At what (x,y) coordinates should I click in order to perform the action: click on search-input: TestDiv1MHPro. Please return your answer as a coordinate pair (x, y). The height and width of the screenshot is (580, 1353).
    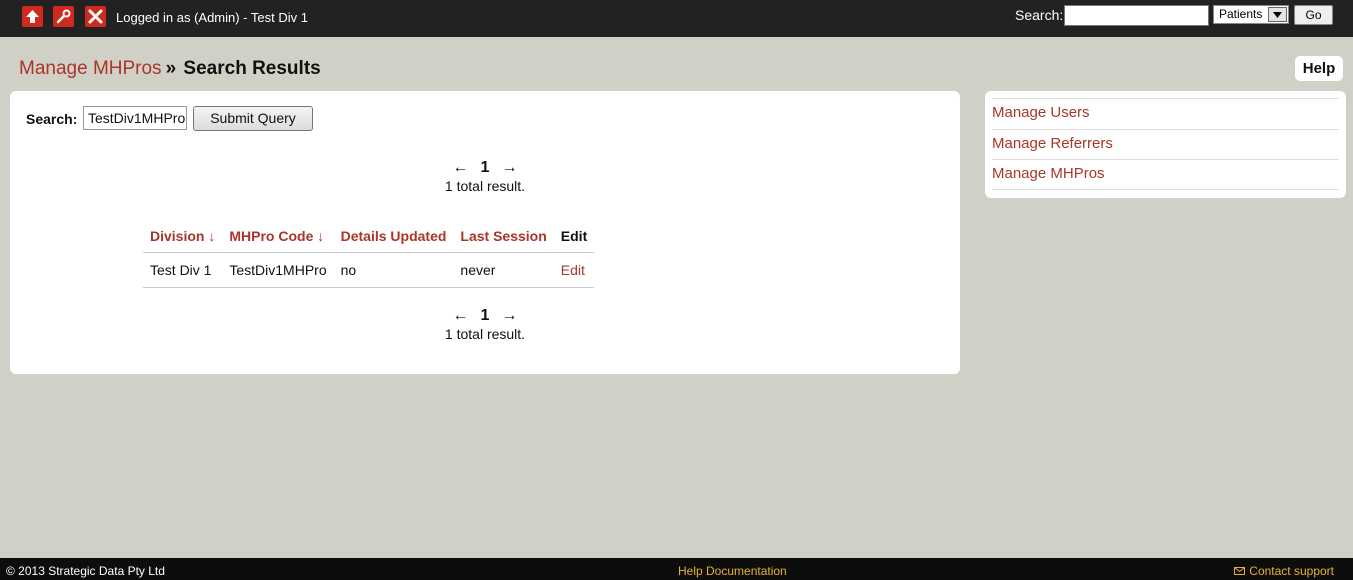
    Looking at the image, I should click on (135, 118).